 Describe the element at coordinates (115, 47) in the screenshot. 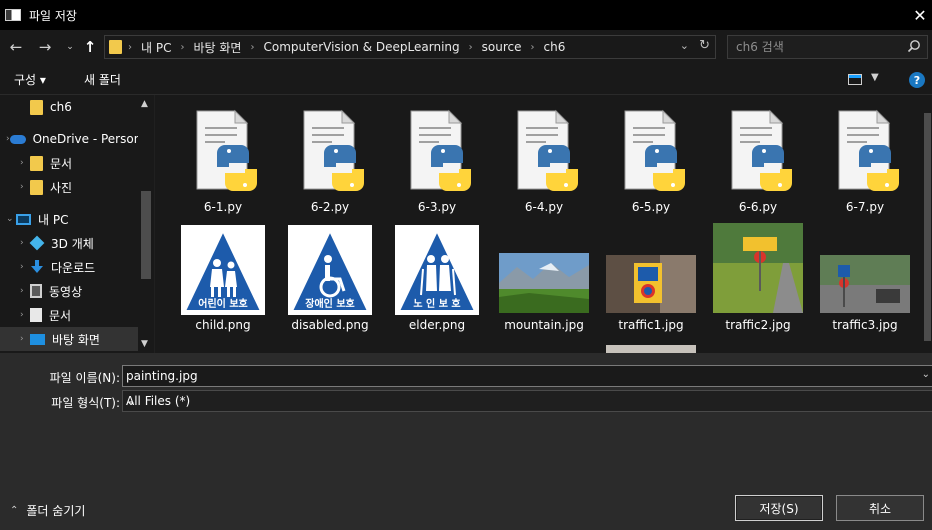

I see `folder-icon` at that location.